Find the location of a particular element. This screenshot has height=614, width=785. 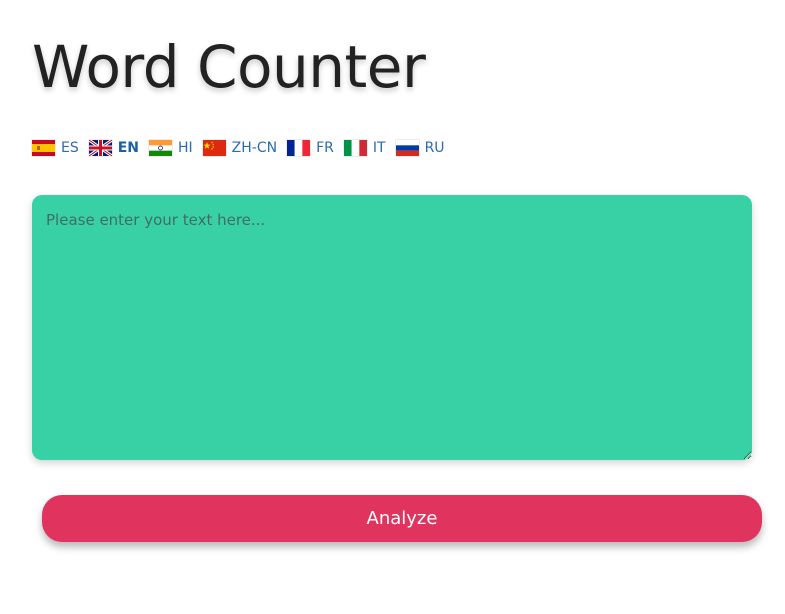

china-flag-icon is located at coordinates (214, 148).